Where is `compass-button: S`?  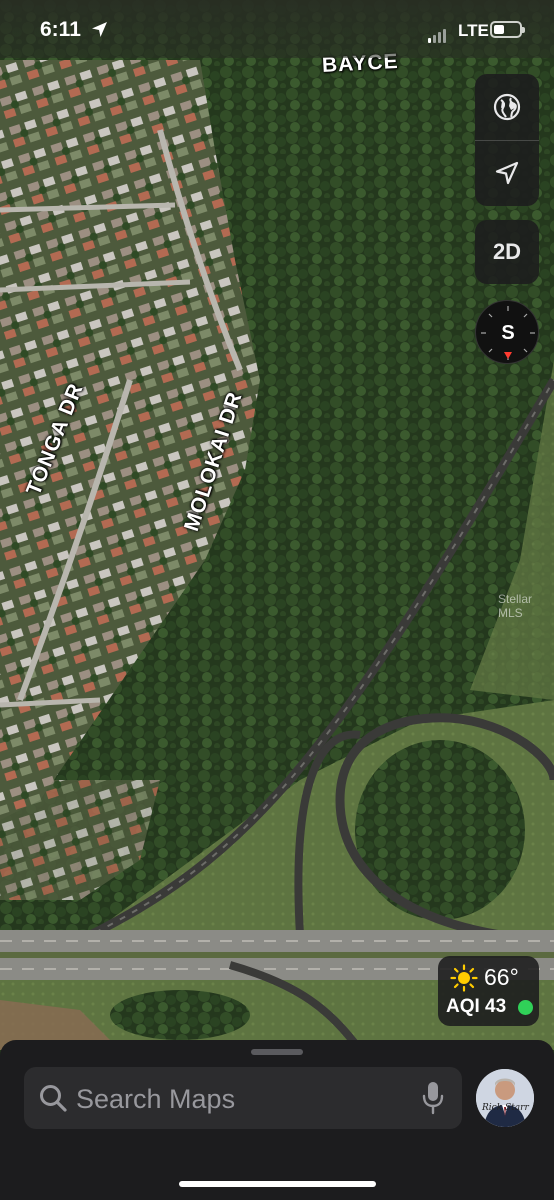 compass-button: S is located at coordinates (507, 332).